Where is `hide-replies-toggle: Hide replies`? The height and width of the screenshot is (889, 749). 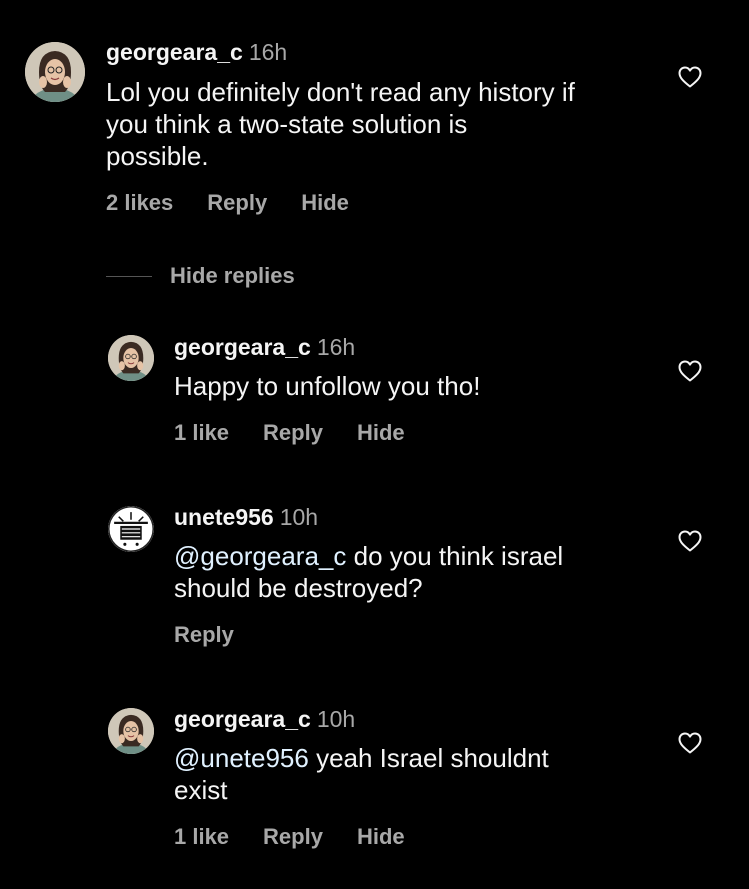
hide-replies-toggle: Hide replies is located at coordinates (200, 276).